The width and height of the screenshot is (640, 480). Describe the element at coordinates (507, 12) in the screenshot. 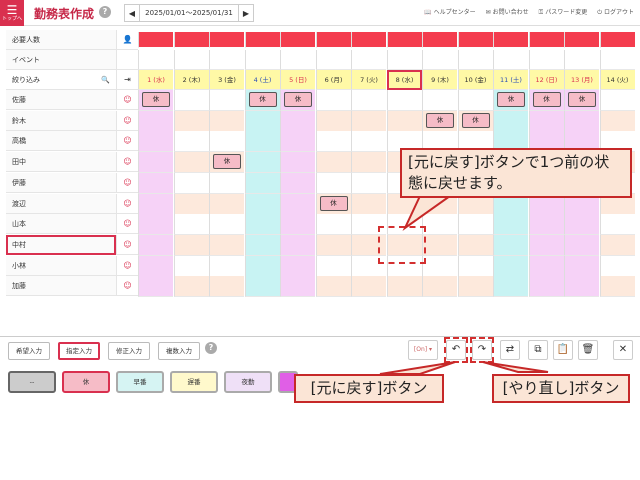

I see `contact-link: ✉ お問い合わせ` at that location.